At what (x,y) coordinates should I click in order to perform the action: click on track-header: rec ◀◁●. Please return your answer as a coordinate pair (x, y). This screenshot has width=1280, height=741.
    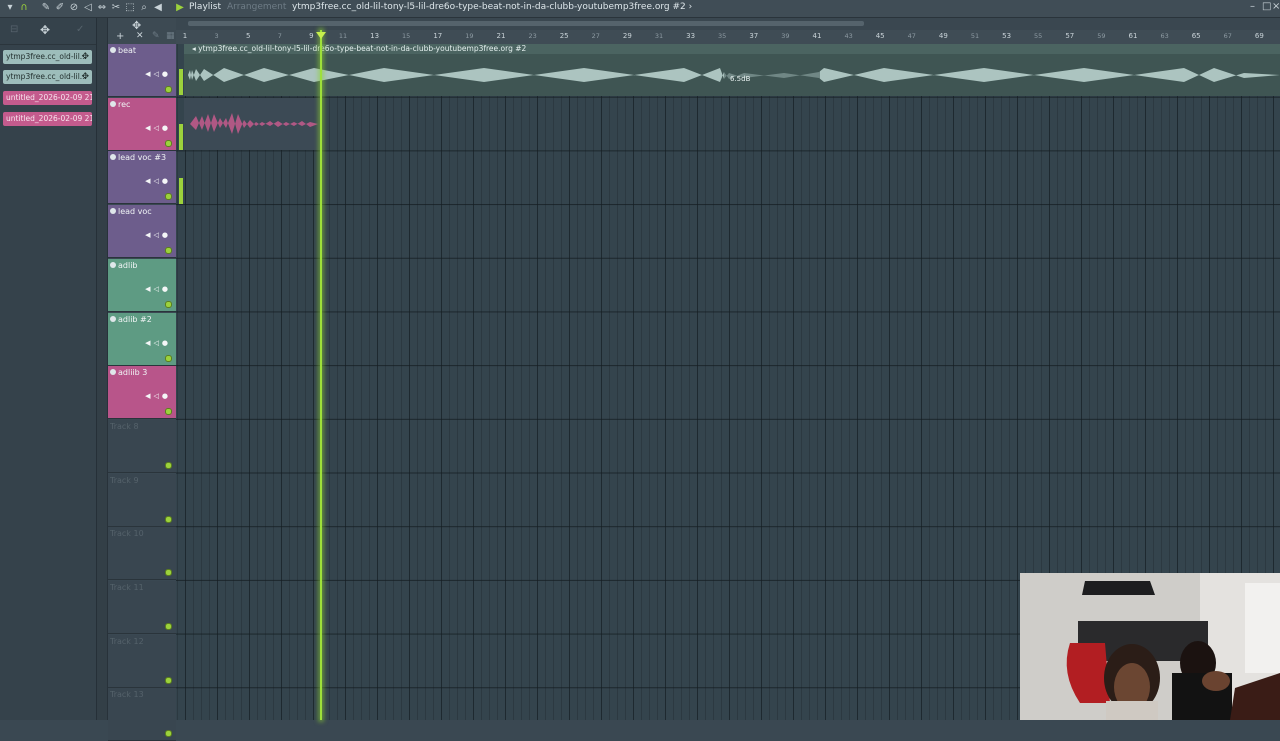
    Looking at the image, I should click on (142, 124).